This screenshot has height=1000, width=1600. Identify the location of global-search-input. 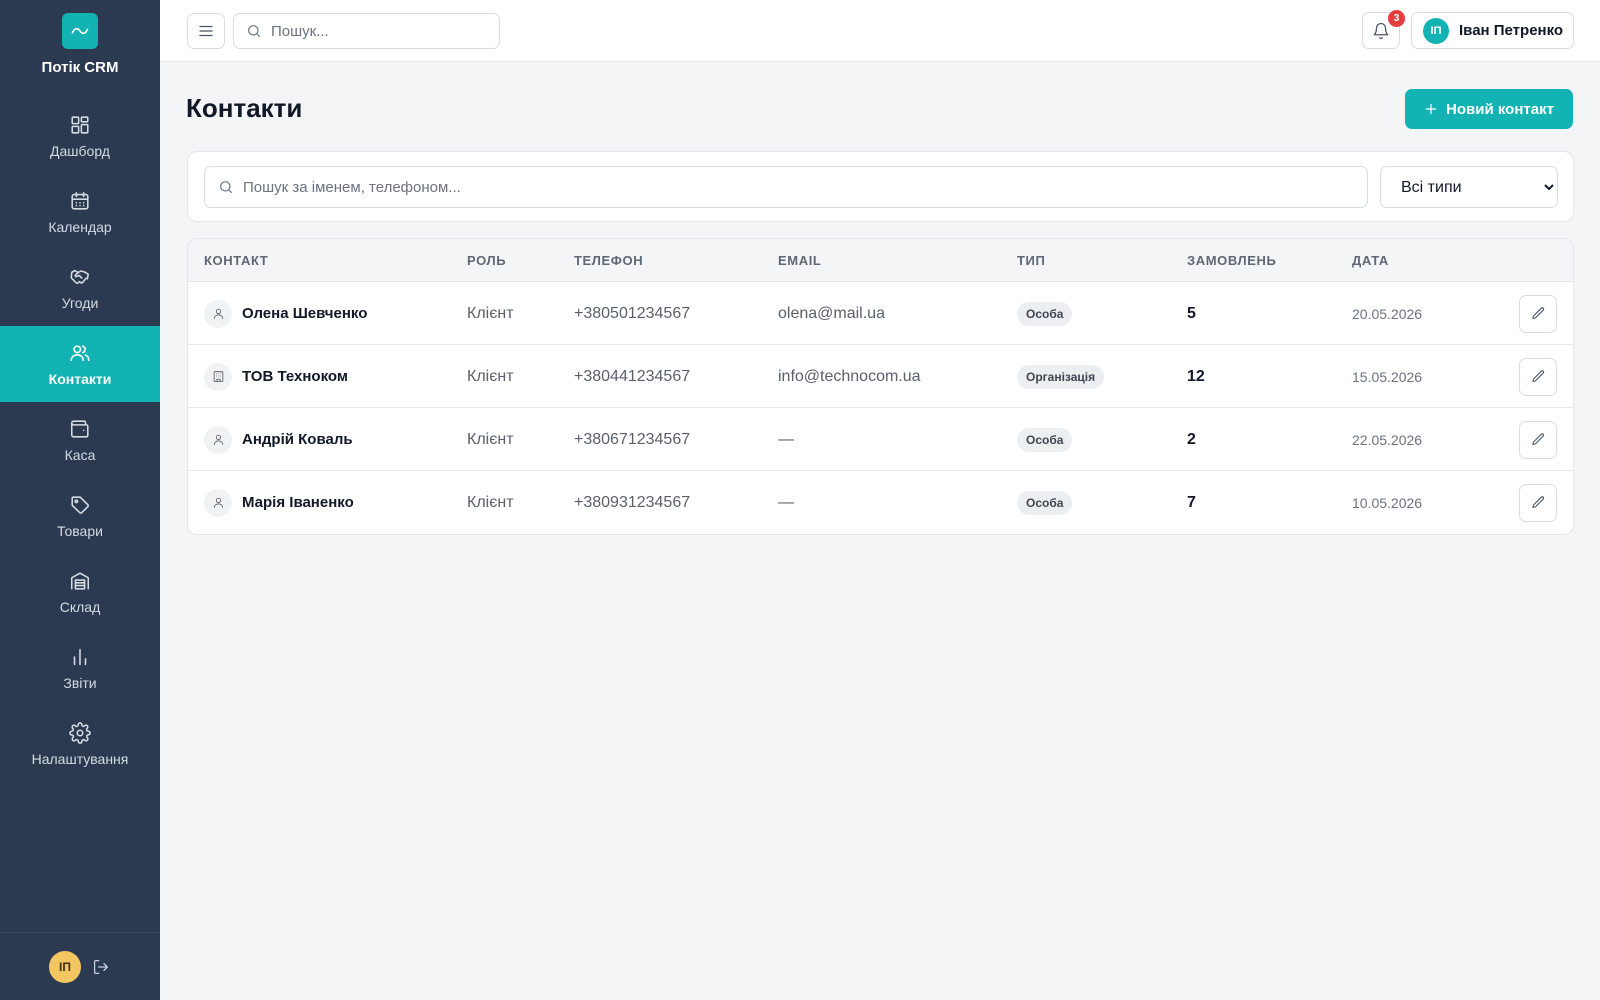
(385, 31).